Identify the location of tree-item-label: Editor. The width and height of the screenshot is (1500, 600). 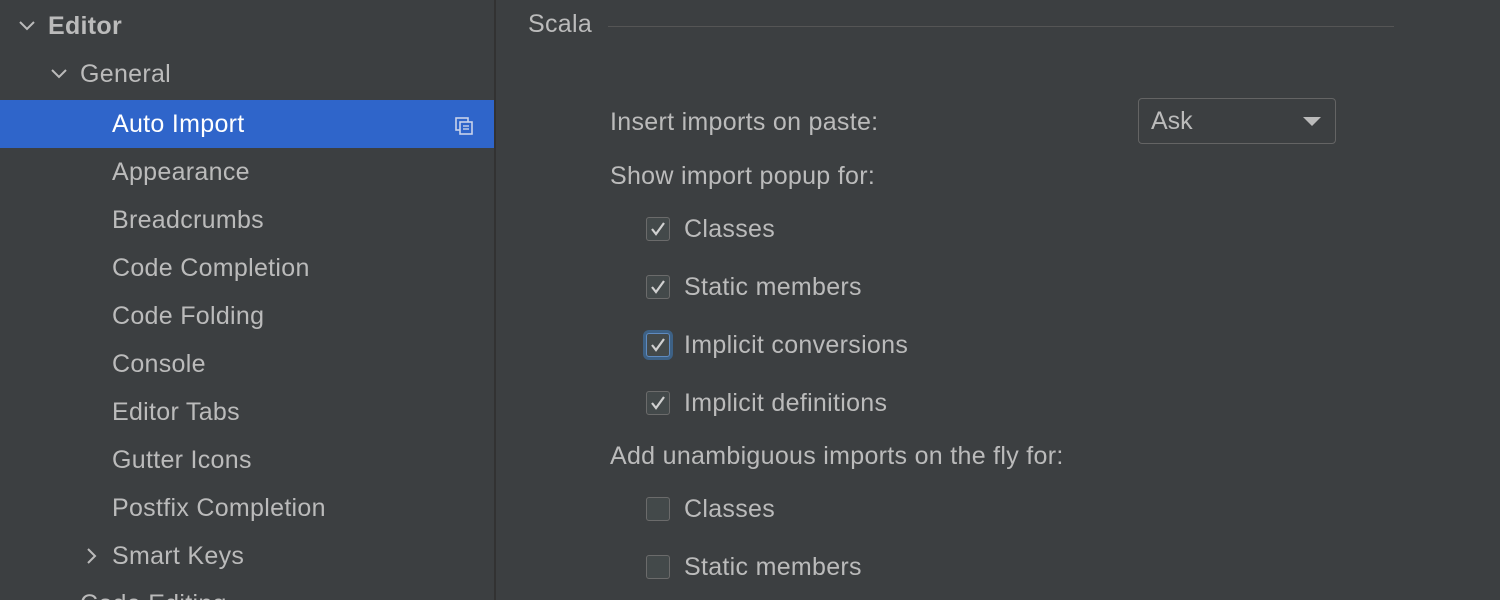
(85, 25).